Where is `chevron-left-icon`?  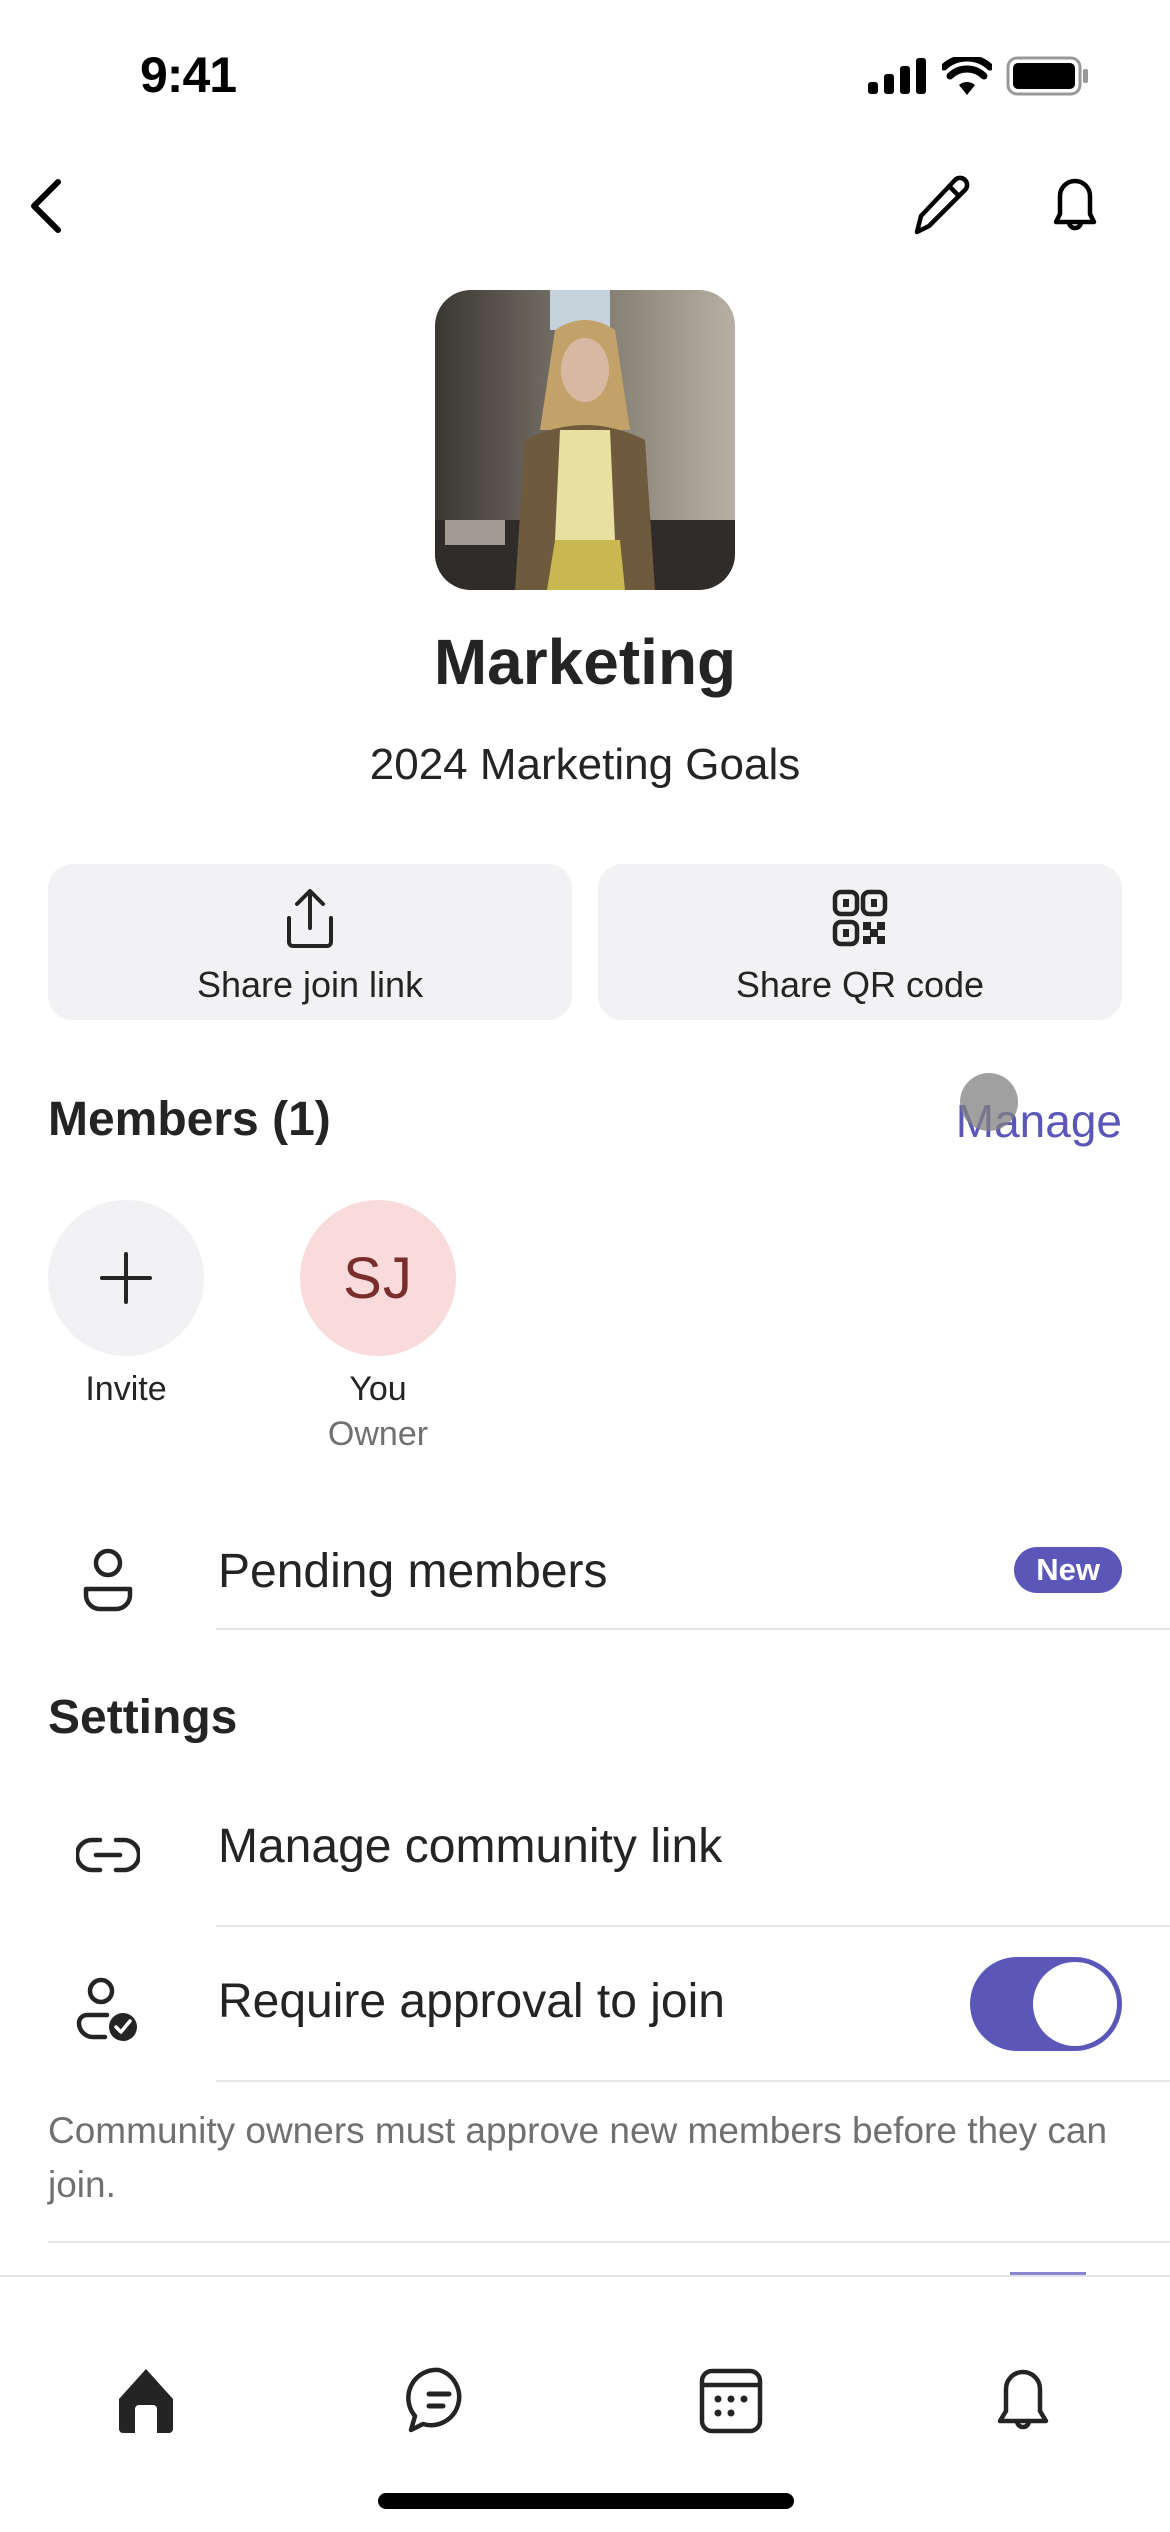 chevron-left-icon is located at coordinates (46, 206).